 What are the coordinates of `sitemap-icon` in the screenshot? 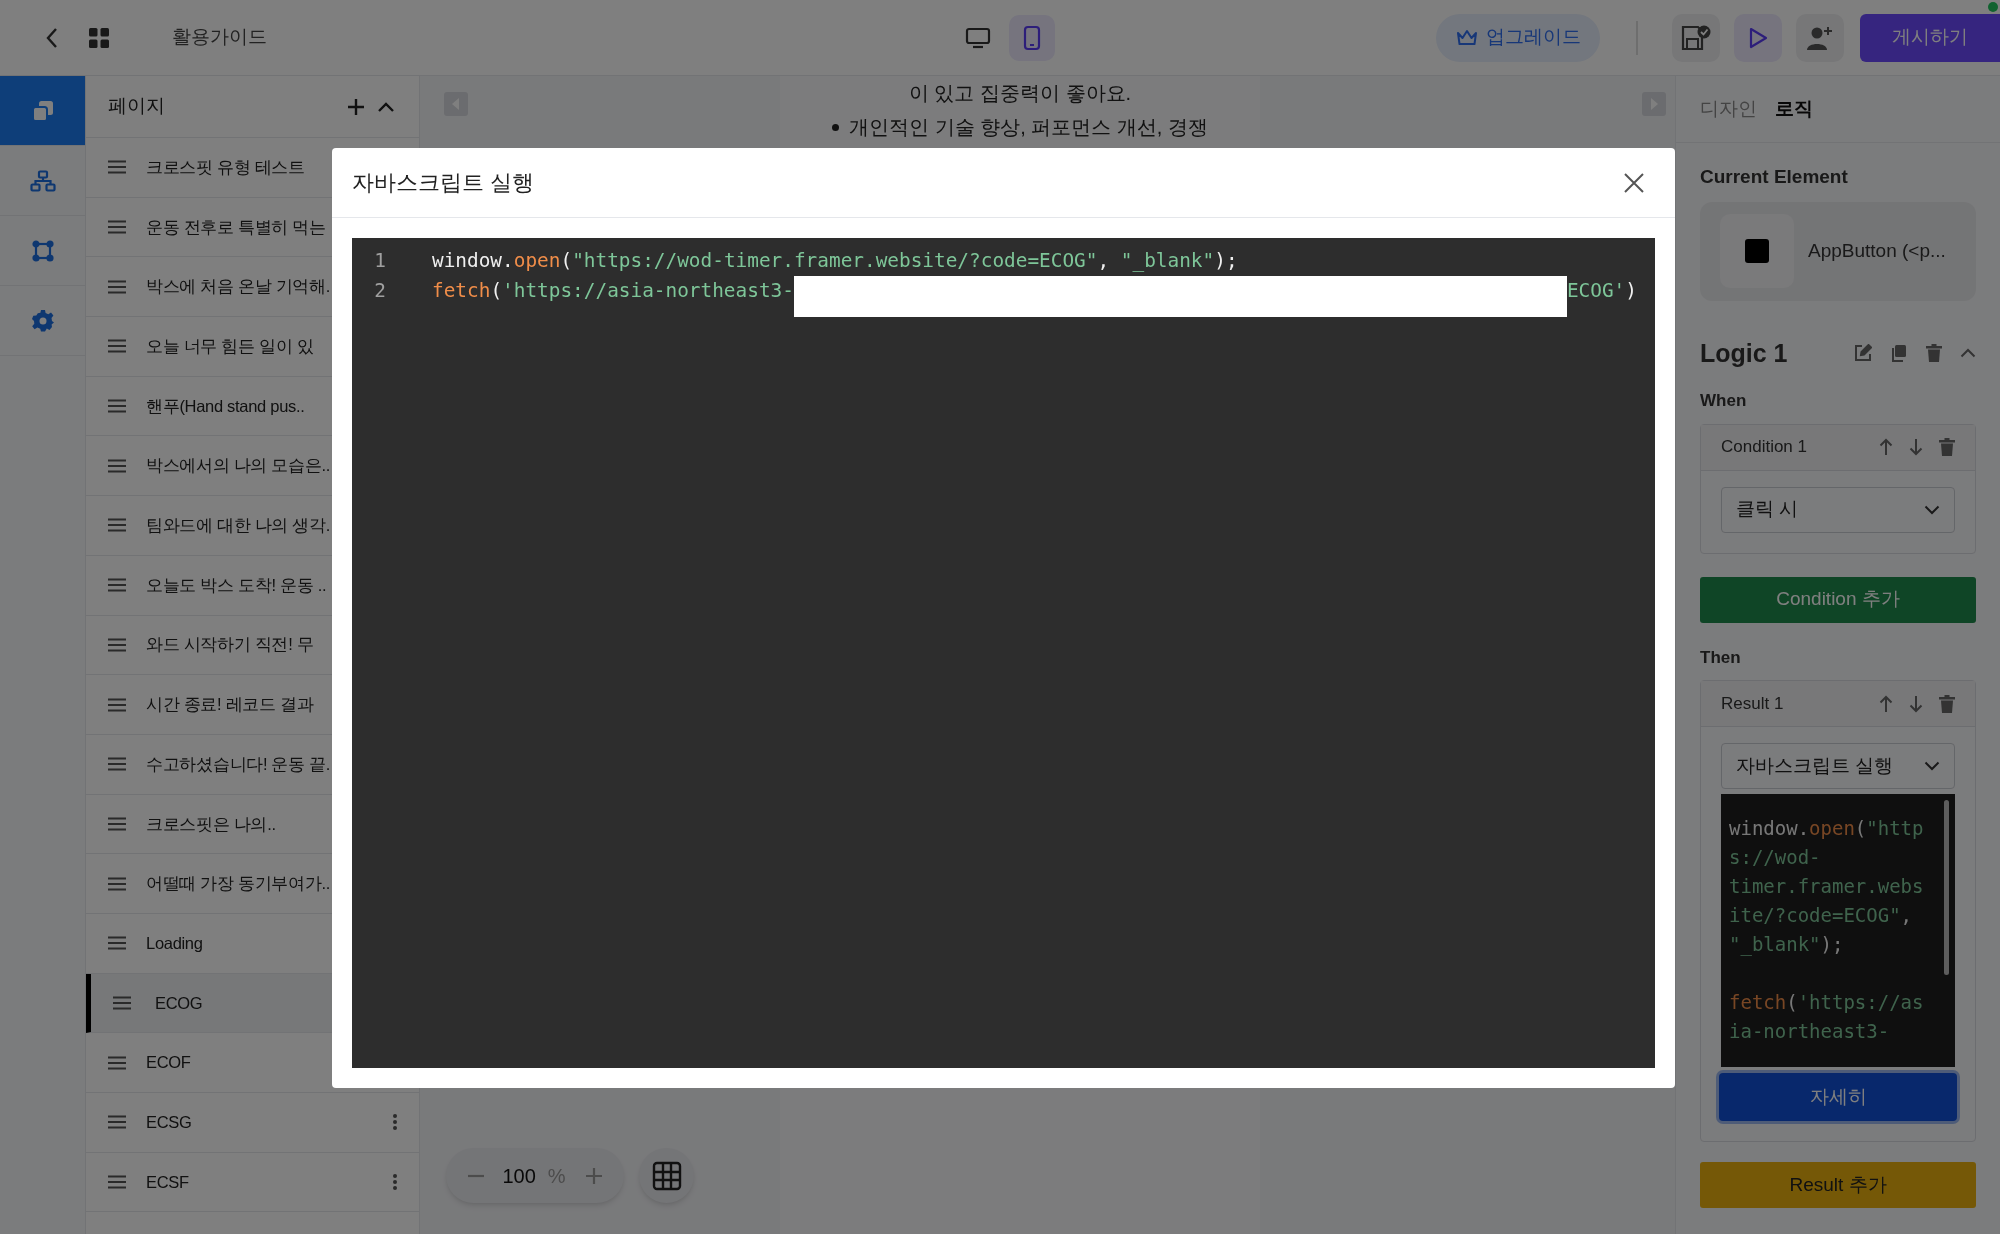 It's located at (42, 180).